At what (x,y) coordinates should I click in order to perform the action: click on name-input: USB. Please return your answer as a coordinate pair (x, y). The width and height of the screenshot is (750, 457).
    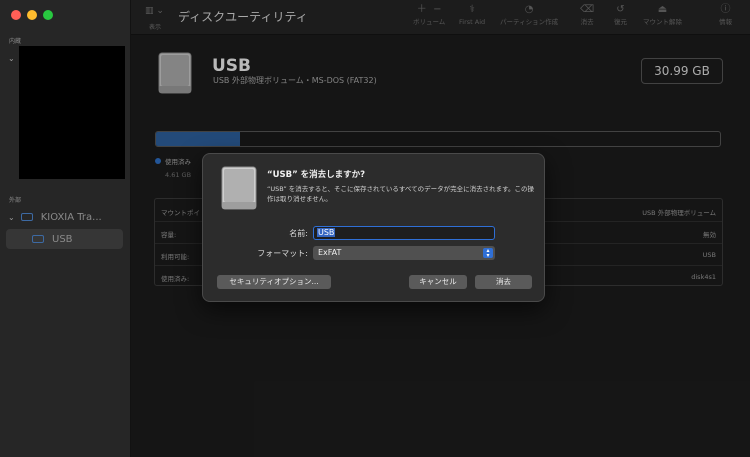
    Looking at the image, I should click on (404, 233).